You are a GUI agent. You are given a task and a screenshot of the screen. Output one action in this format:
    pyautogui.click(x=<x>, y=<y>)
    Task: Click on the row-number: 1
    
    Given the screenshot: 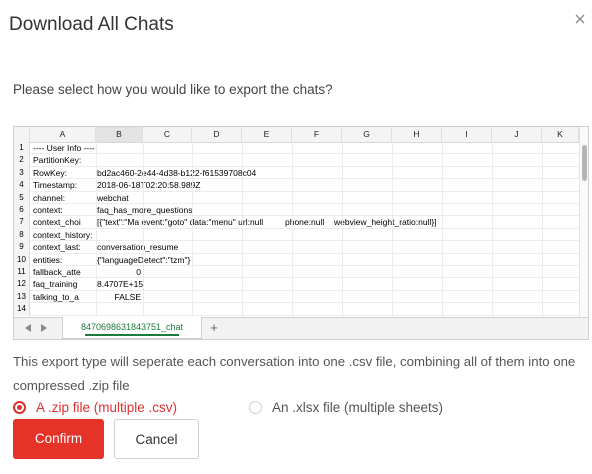 What is the action you would take?
    pyautogui.click(x=22, y=148)
    